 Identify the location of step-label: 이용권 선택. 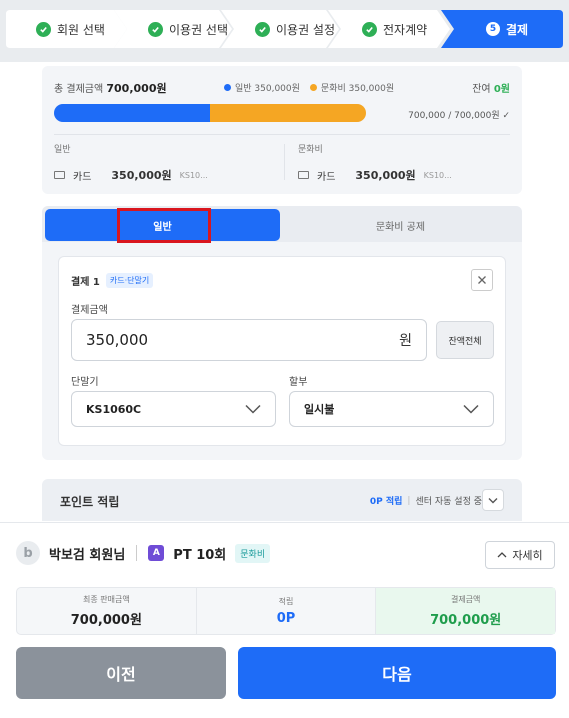
(199, 29).